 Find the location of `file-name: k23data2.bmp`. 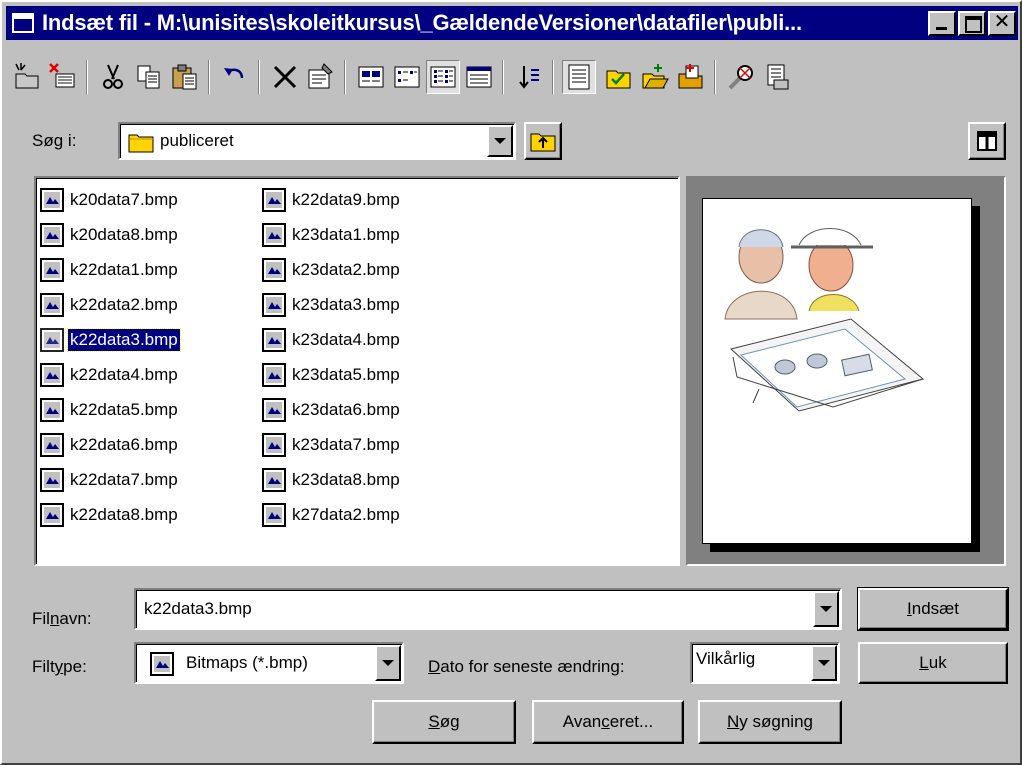

file-name: k23data2.bmp is located at coordinates (346, 269).